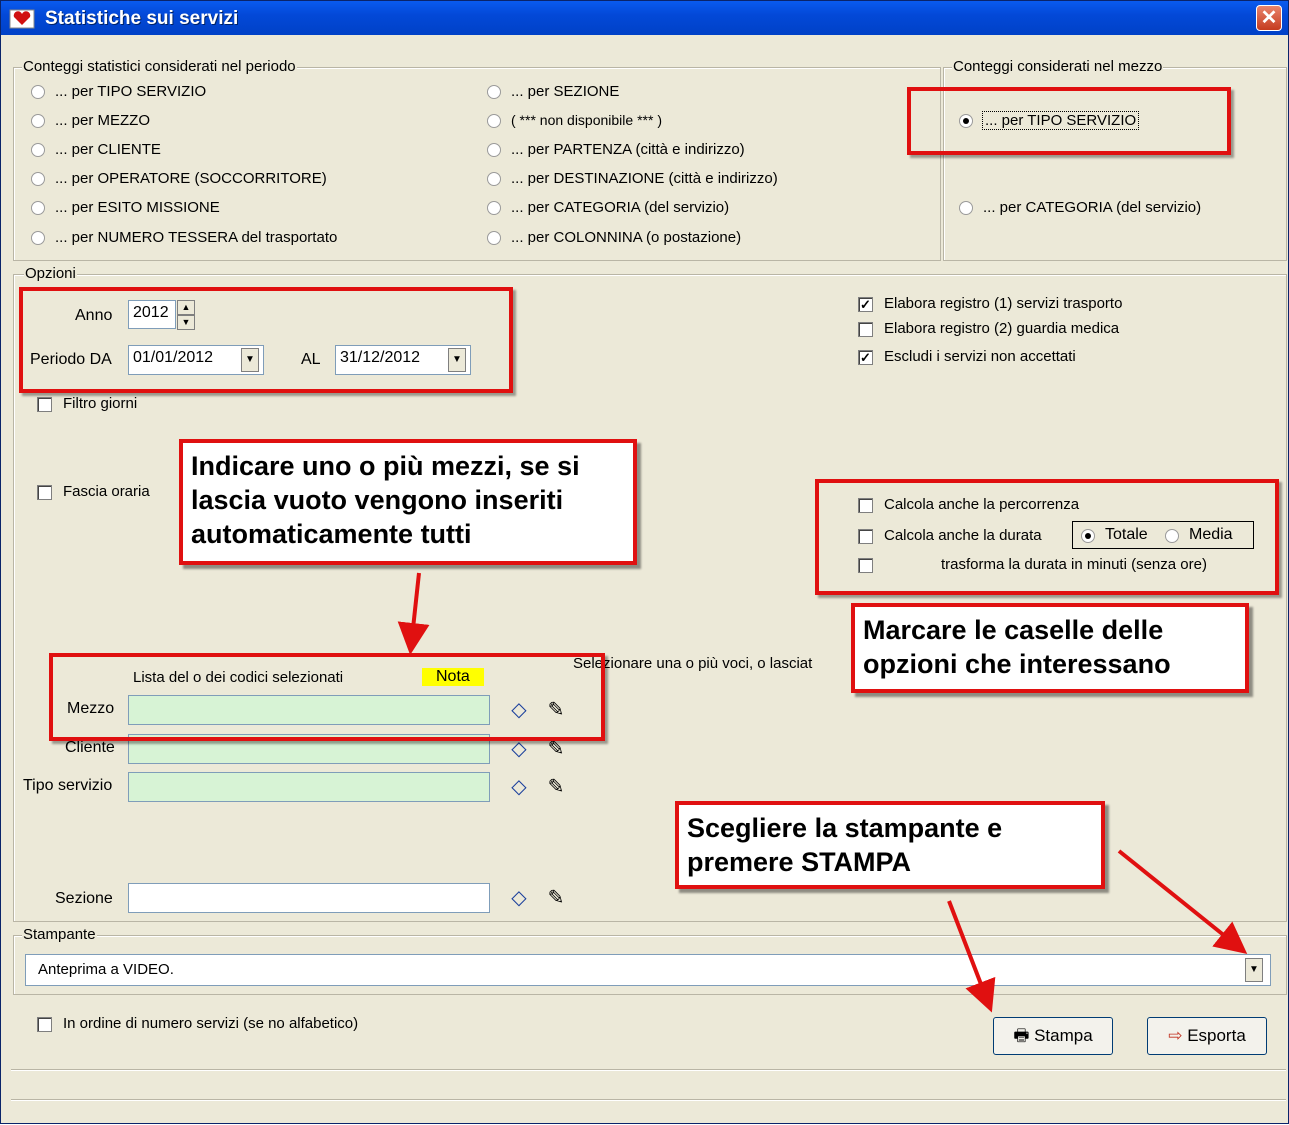 This screenshot has height=1125, width=1289. What do you see at coordinates (971, 956) in the screenshot?
I see `arrow-to-stampa-icon` at bounding box center [971, 956].